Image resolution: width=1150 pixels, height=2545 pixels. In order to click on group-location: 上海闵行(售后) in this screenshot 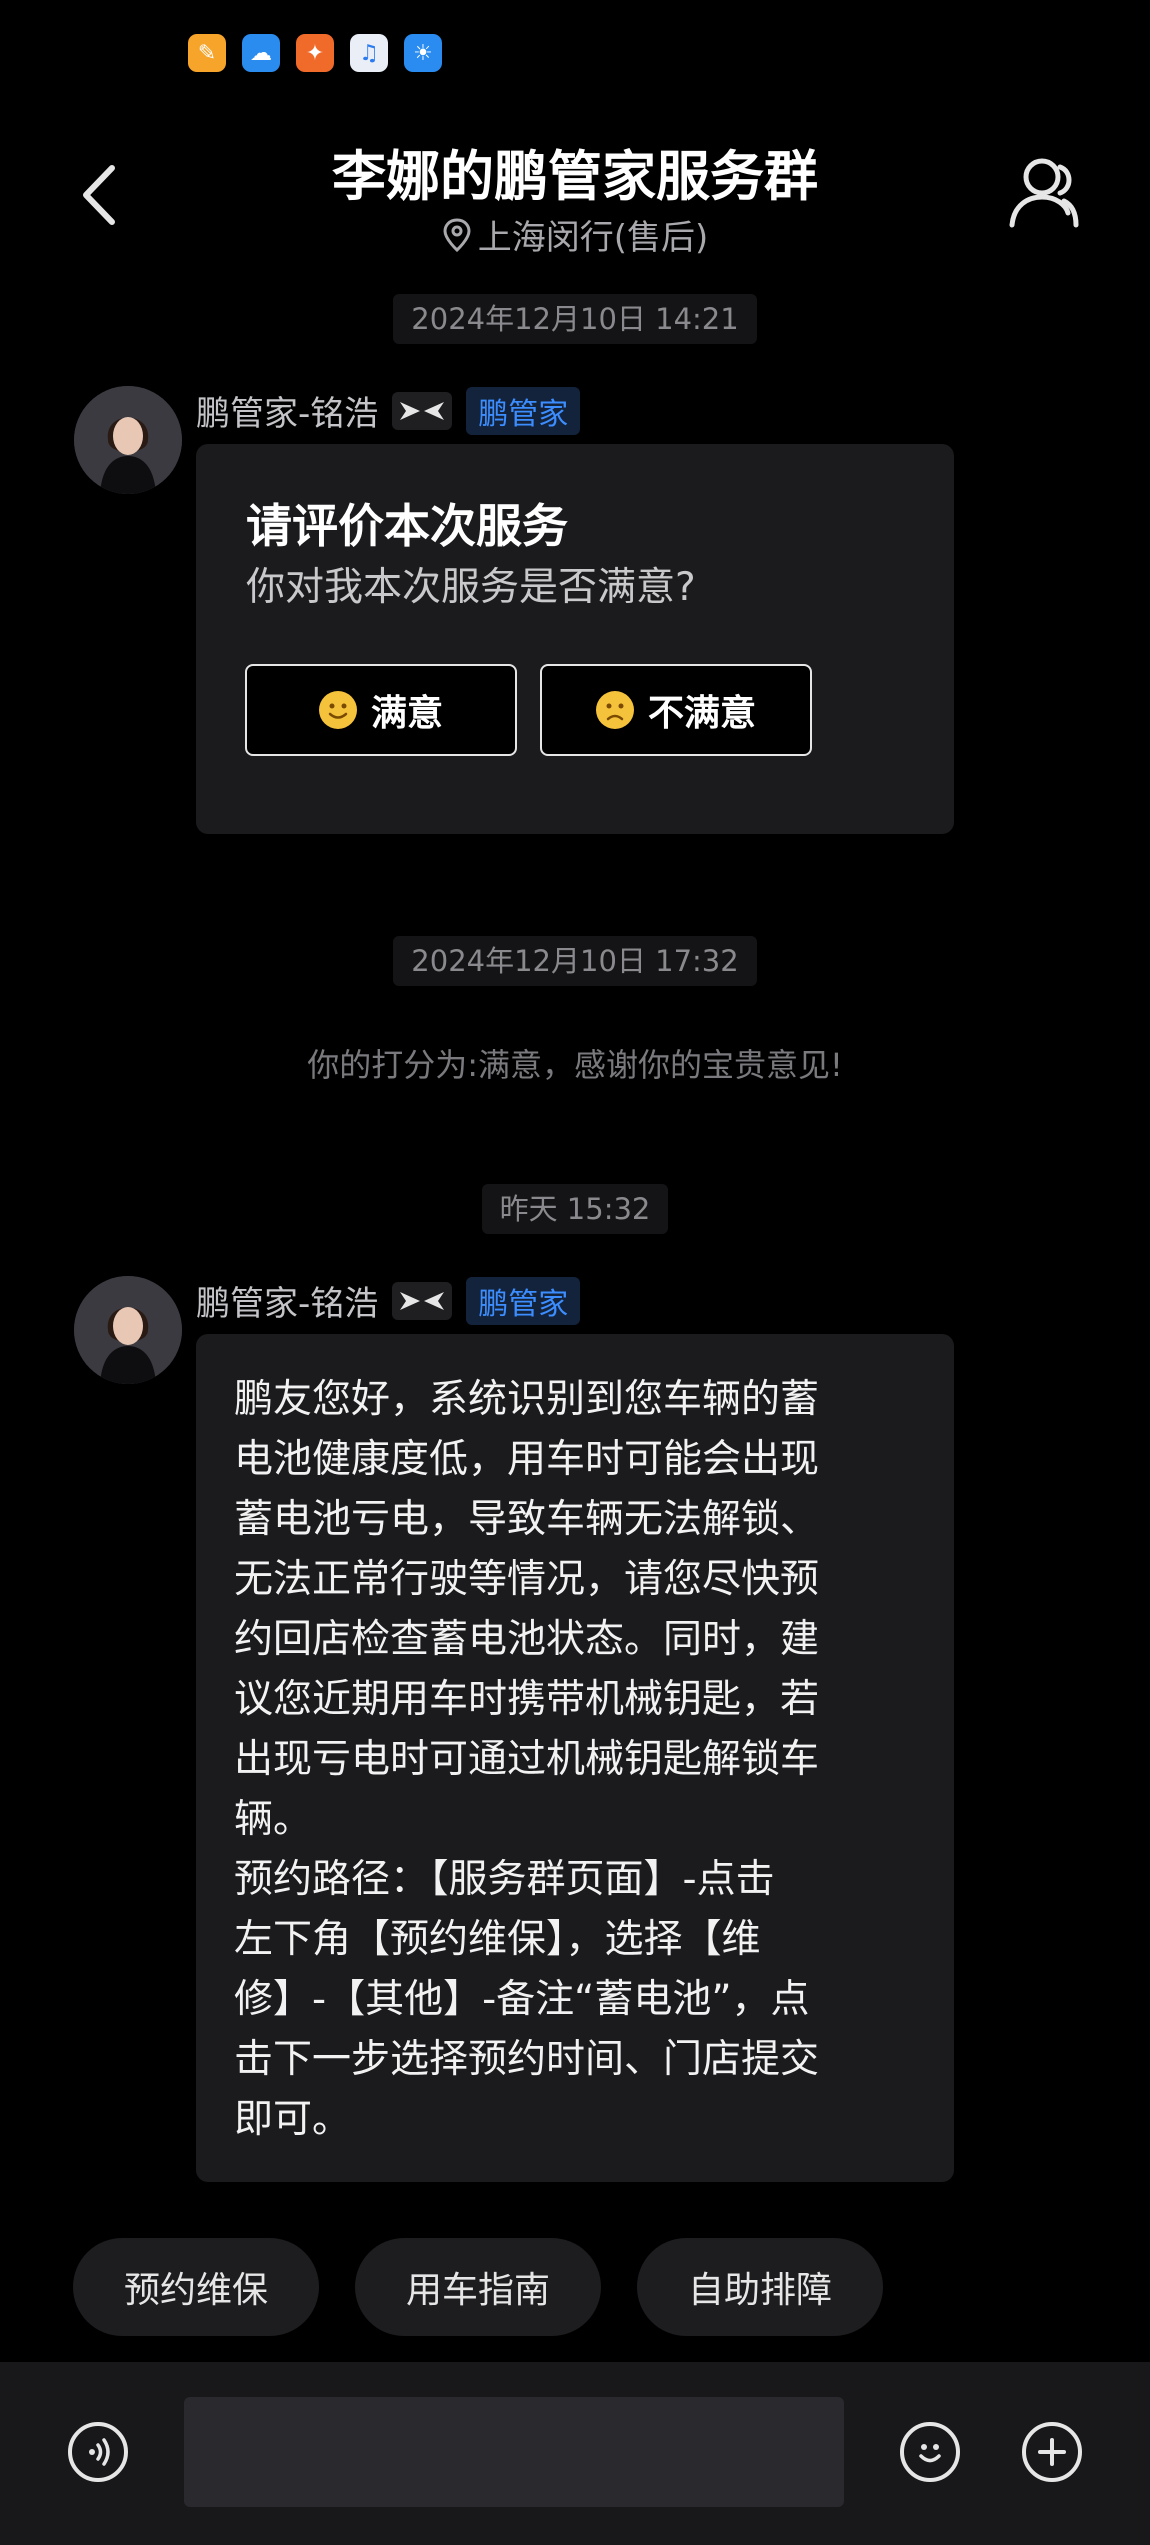, I will do `click(575, 234)`.